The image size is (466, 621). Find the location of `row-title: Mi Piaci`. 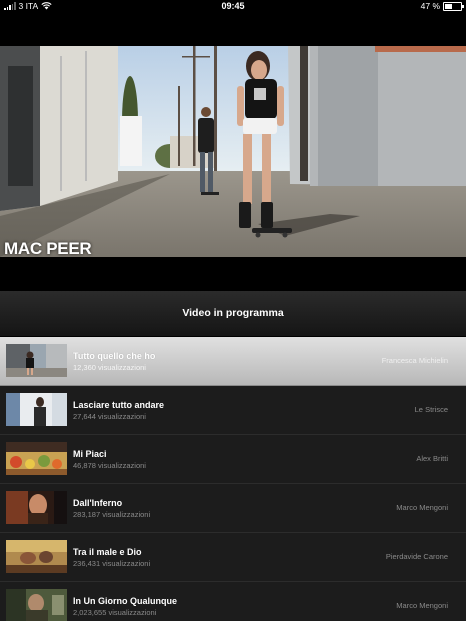

row-title: Mi Piaci is located at coordinates (90, 454).